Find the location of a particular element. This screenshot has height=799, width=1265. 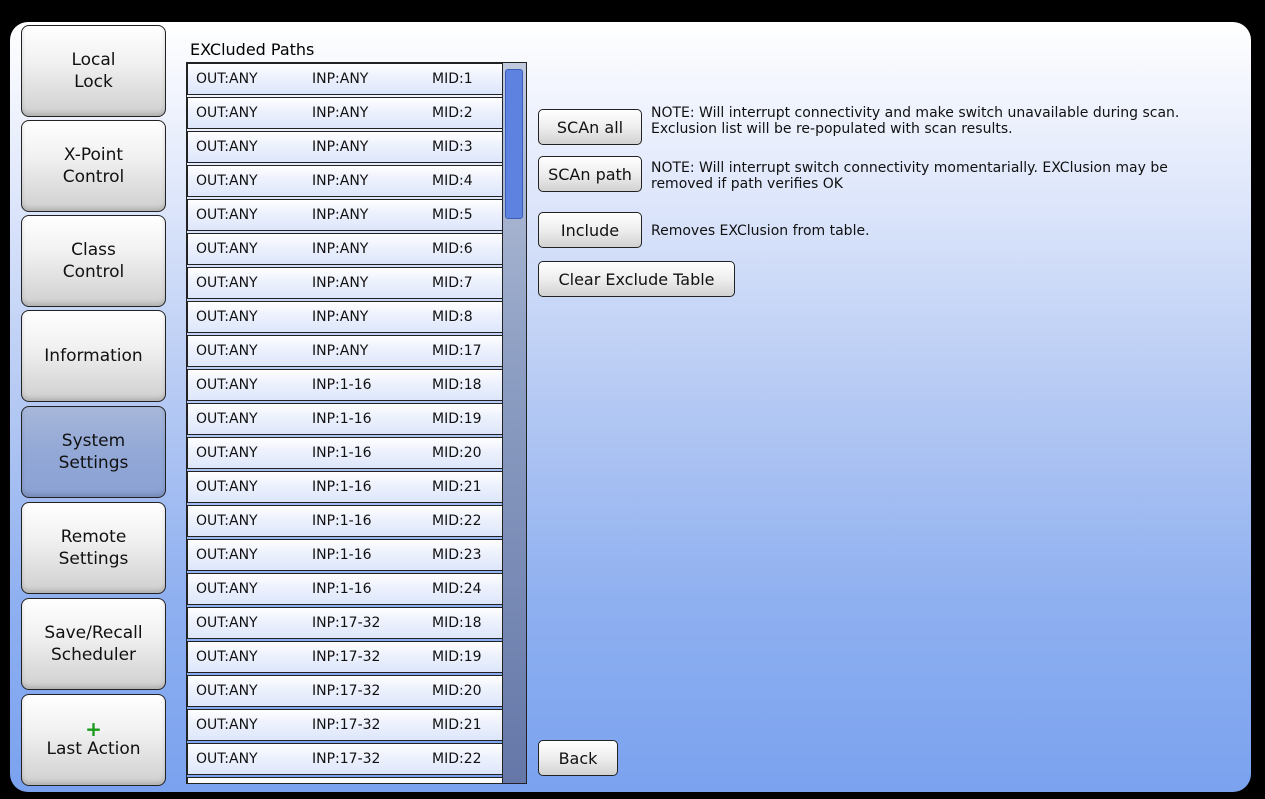

table-row: OUT:ANY INP:ANY MID:6 is located at coordinates (345, 249).